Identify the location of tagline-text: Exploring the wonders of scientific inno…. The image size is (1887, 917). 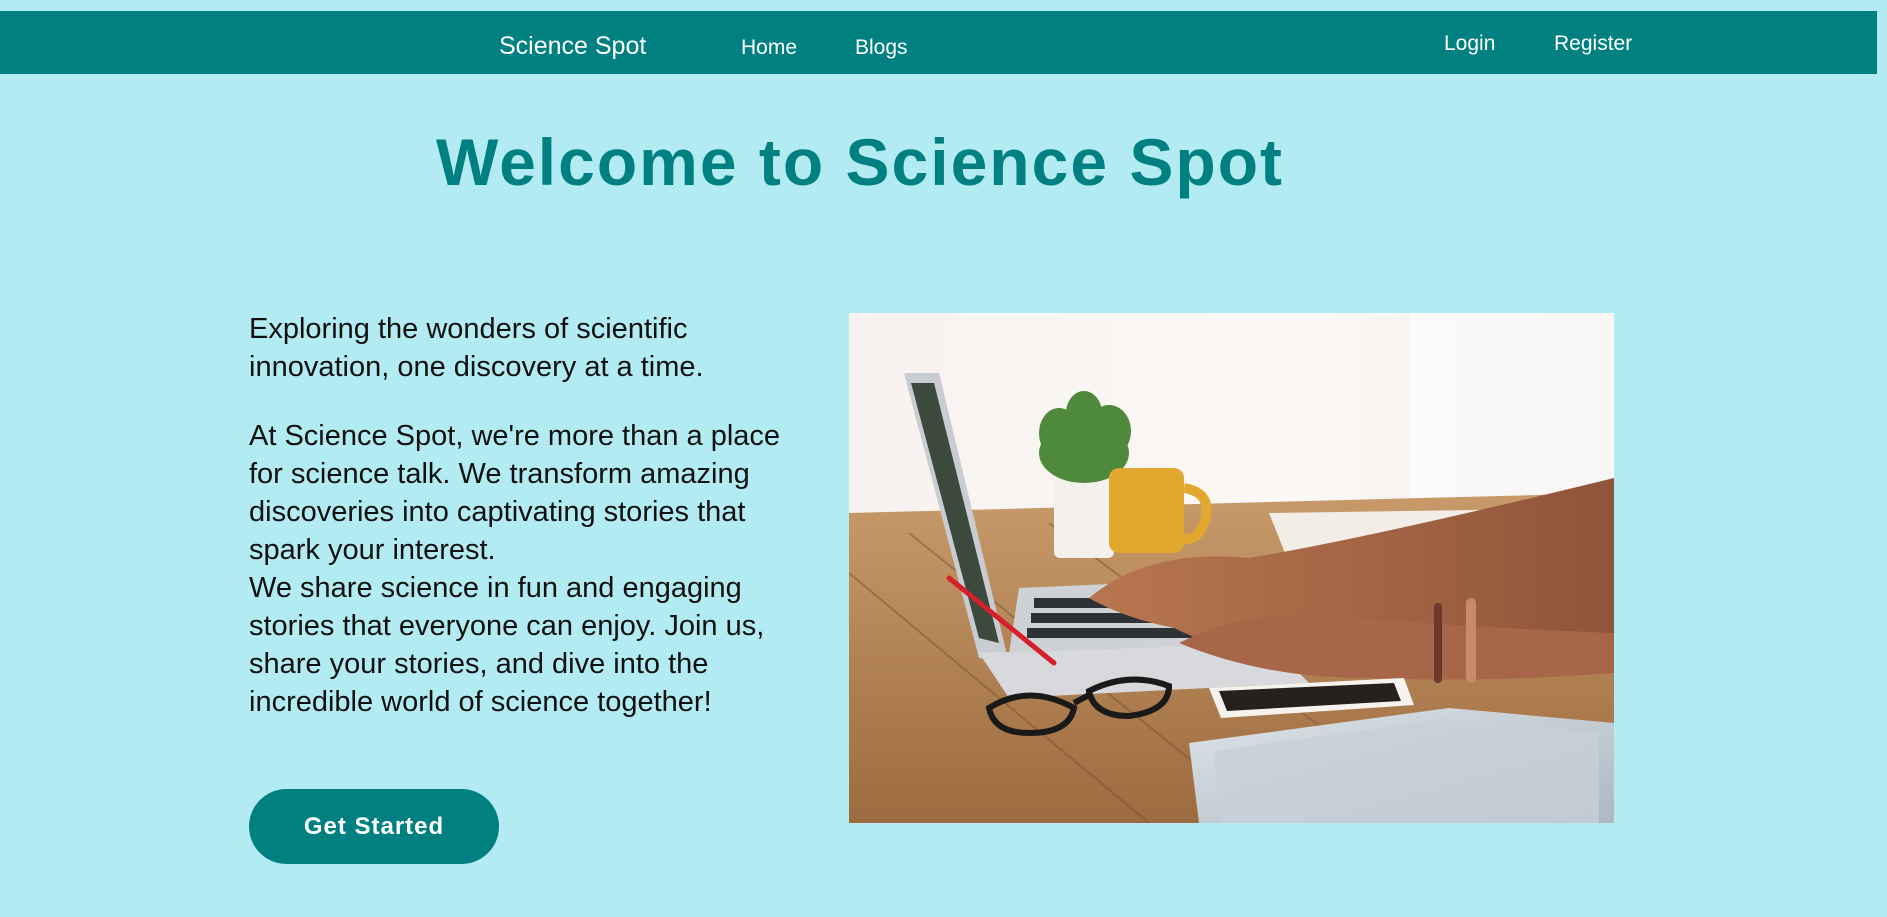
(476, 348).